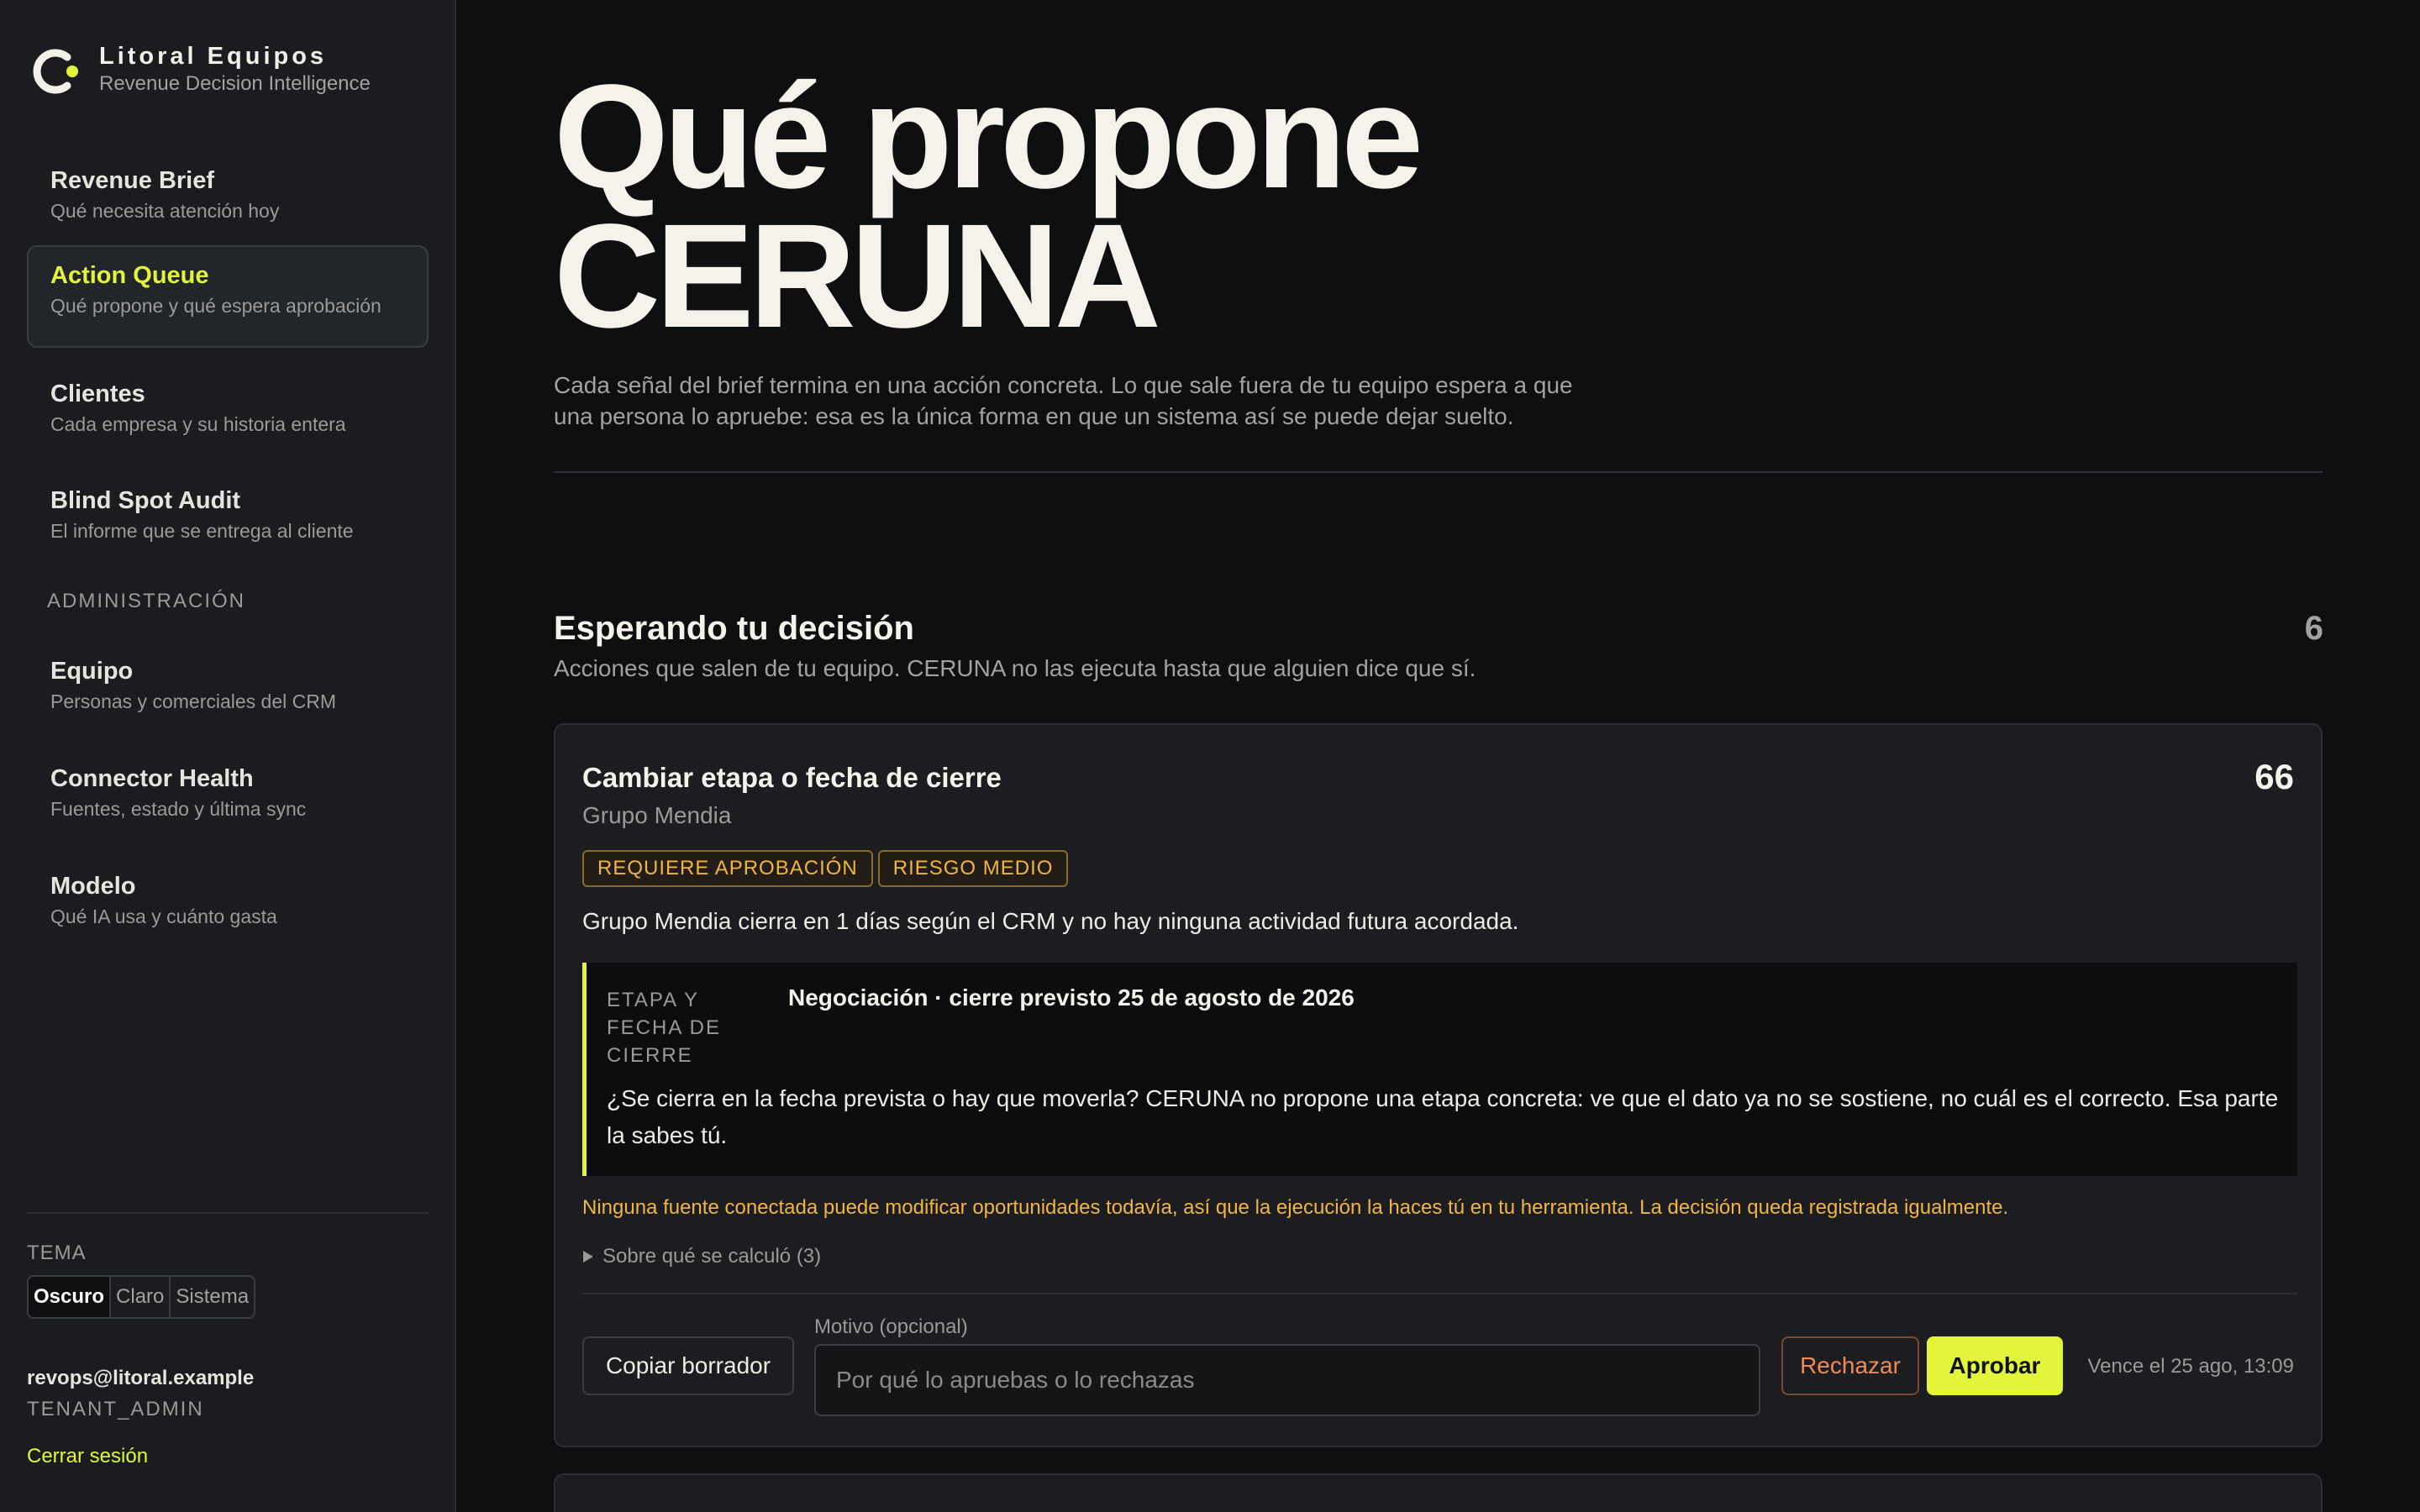  What do you see at coordinates (132, 180) in the screenshot?
I see `sidebar-item-label: Revenue Brief` at bounding box center [132, 180].